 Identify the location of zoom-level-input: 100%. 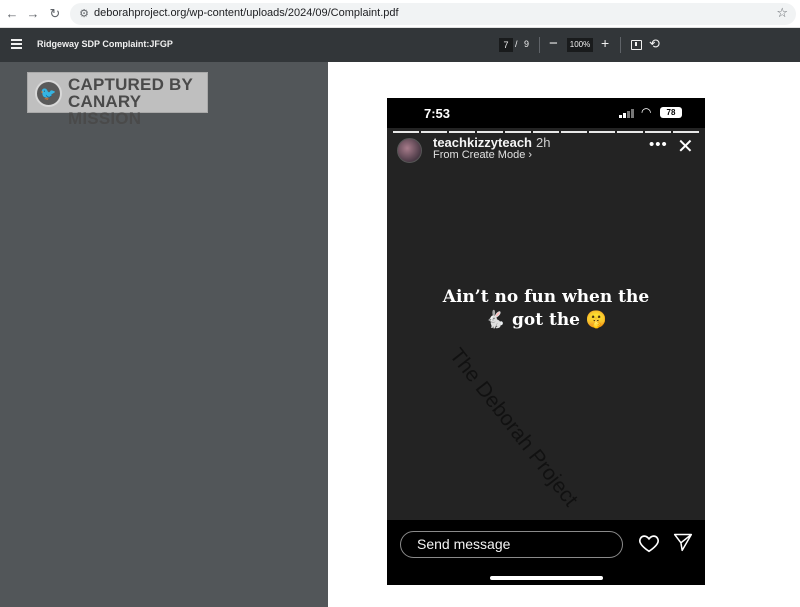
(580, 45).